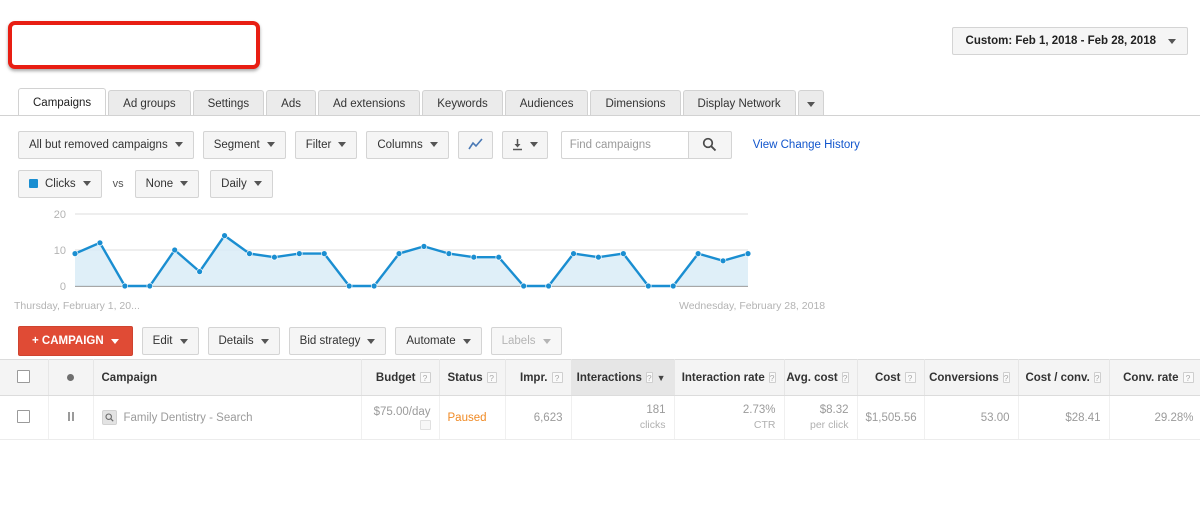 The height and width of the screenshot is (508, 1200). What do you see at coordinates (462, 103) in the screenshot?
I see `tab-keywords: Keywords` at bounding box center [462, 103].